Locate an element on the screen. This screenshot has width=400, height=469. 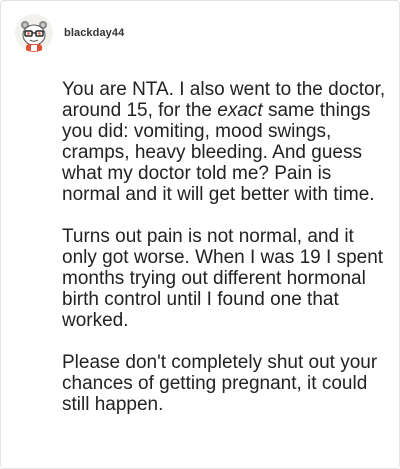
emphasized-text: exact is located at coordinates (240, 110).